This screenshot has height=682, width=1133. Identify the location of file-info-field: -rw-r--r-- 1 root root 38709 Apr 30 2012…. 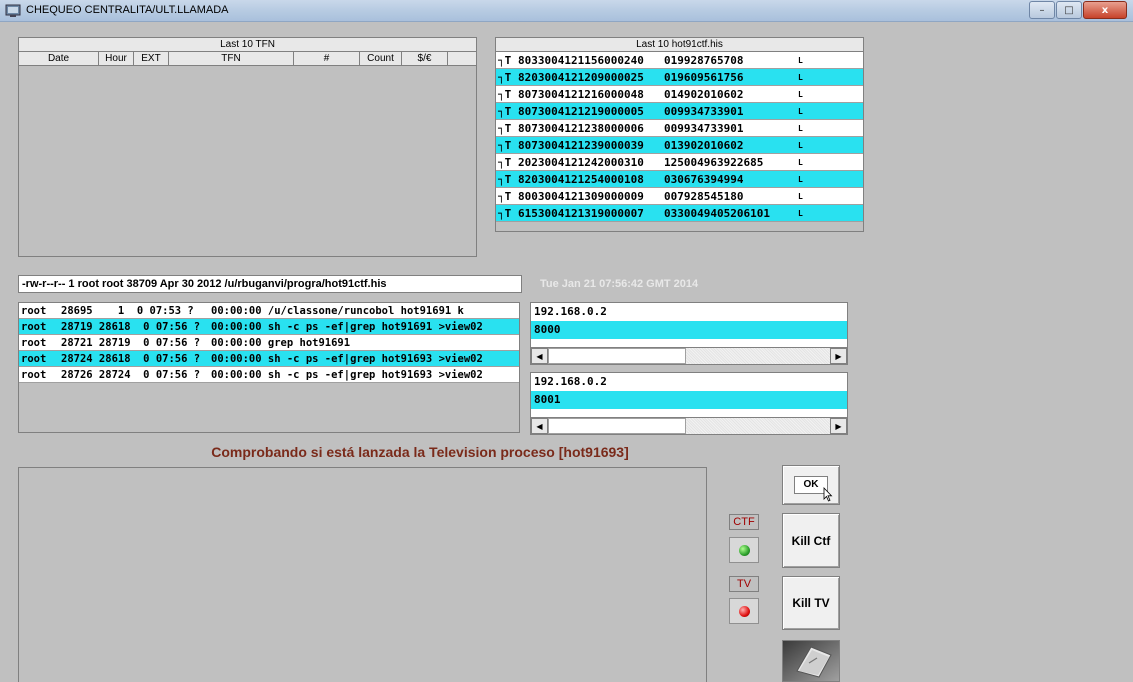
(270, 284).